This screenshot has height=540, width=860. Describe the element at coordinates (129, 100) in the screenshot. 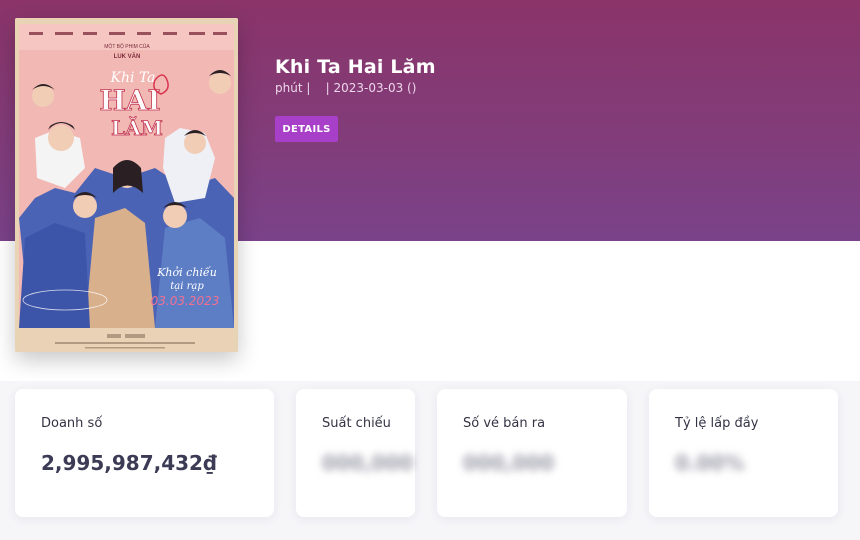

I see `poster-title-main: HAI` at that location.